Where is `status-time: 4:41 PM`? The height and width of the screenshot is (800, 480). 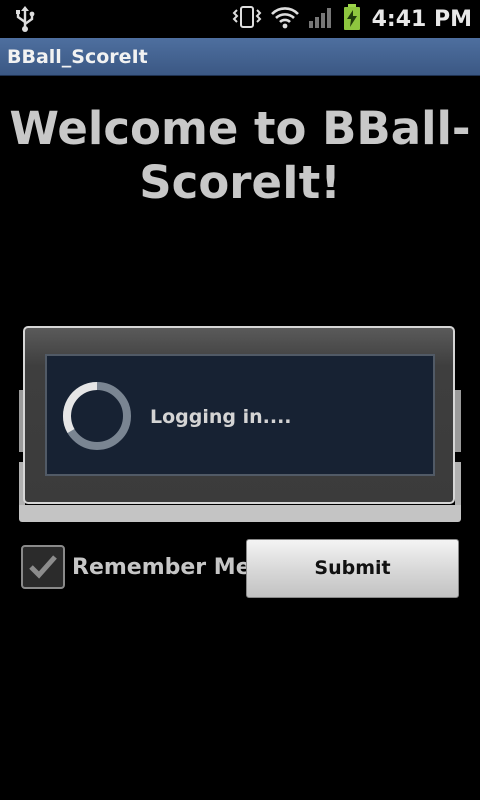 status-time: 4:41 PM is located at coordinates (421, 19).